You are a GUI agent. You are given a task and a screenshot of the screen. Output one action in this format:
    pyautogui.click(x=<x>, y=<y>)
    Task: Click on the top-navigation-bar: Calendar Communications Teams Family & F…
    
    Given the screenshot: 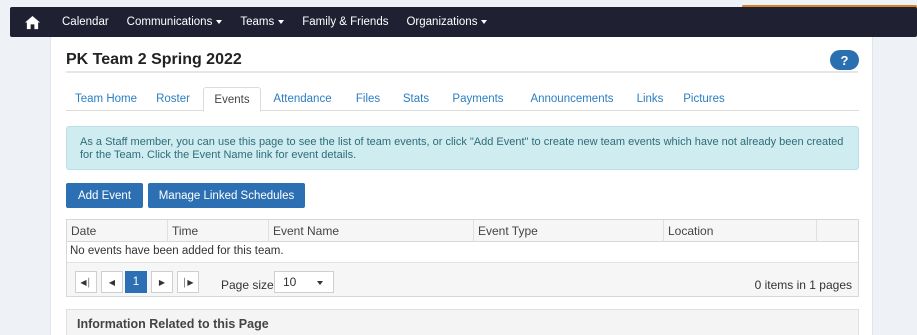 What is the action you would take?
    pyautogui.click(x=463, y=22)
    